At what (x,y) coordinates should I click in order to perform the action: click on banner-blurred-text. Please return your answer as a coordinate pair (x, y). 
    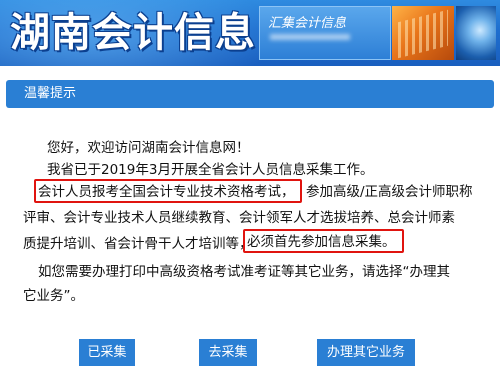
    Looking at the image, I should click on (310, 37).